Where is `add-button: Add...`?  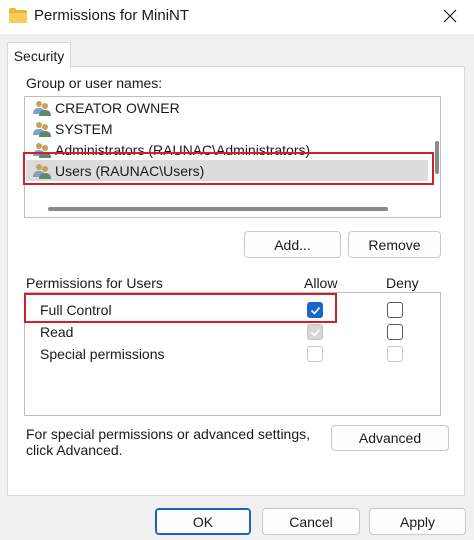
add-button: Add... is located at coordinates (292, 244).